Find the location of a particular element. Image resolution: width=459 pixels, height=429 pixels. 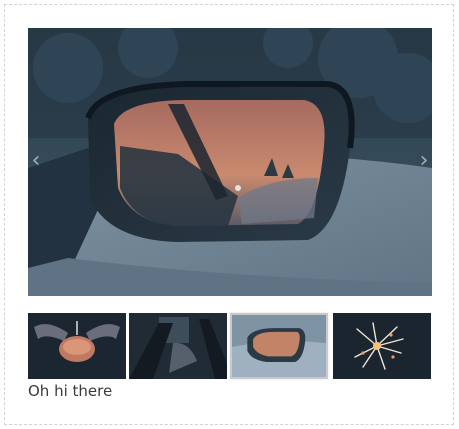

thumbnail-side-mirror is located at coordinates (279, 346).